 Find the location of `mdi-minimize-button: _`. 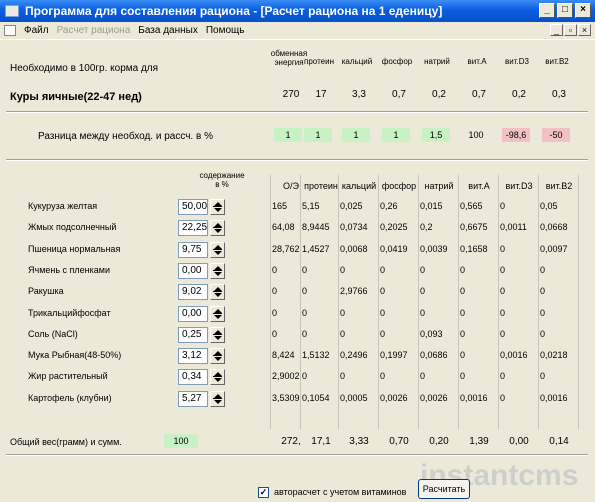

mdi-minimize-button: _ is located at coordinates (556, 30).